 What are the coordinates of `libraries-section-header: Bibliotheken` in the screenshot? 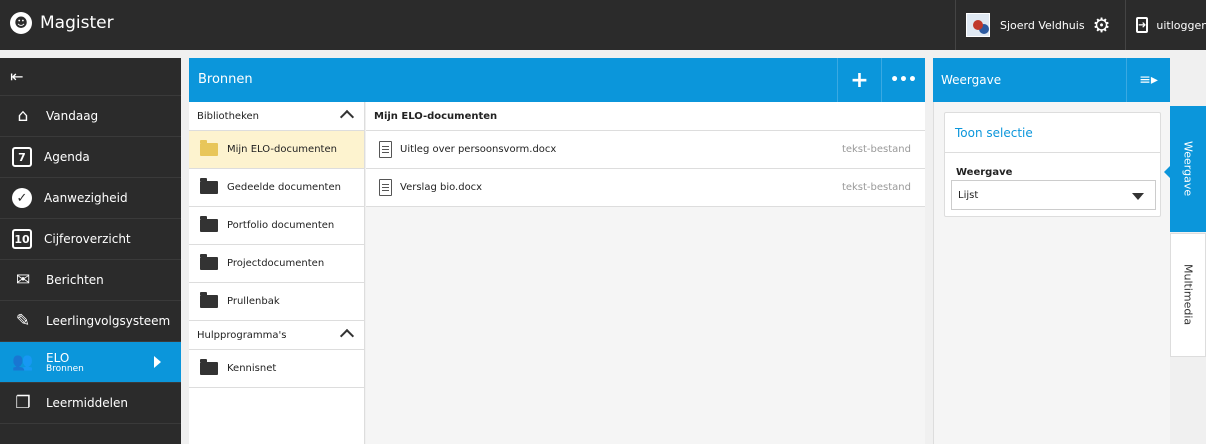 It's located at (276, 116).